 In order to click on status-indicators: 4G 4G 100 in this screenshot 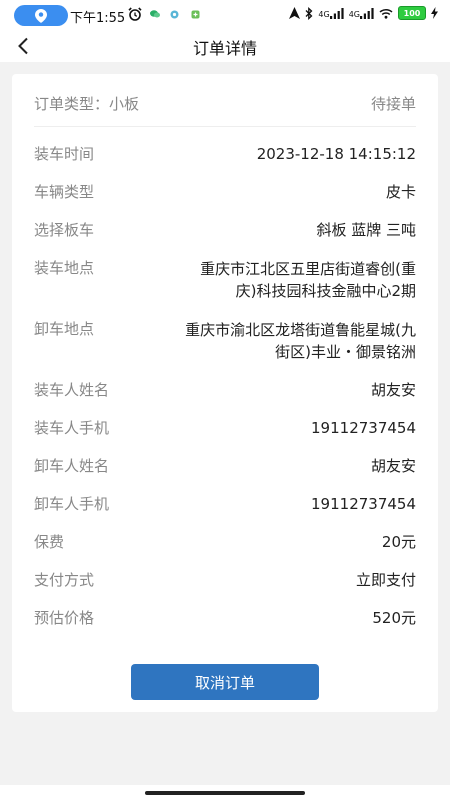, I will do `click(363, 13)`.